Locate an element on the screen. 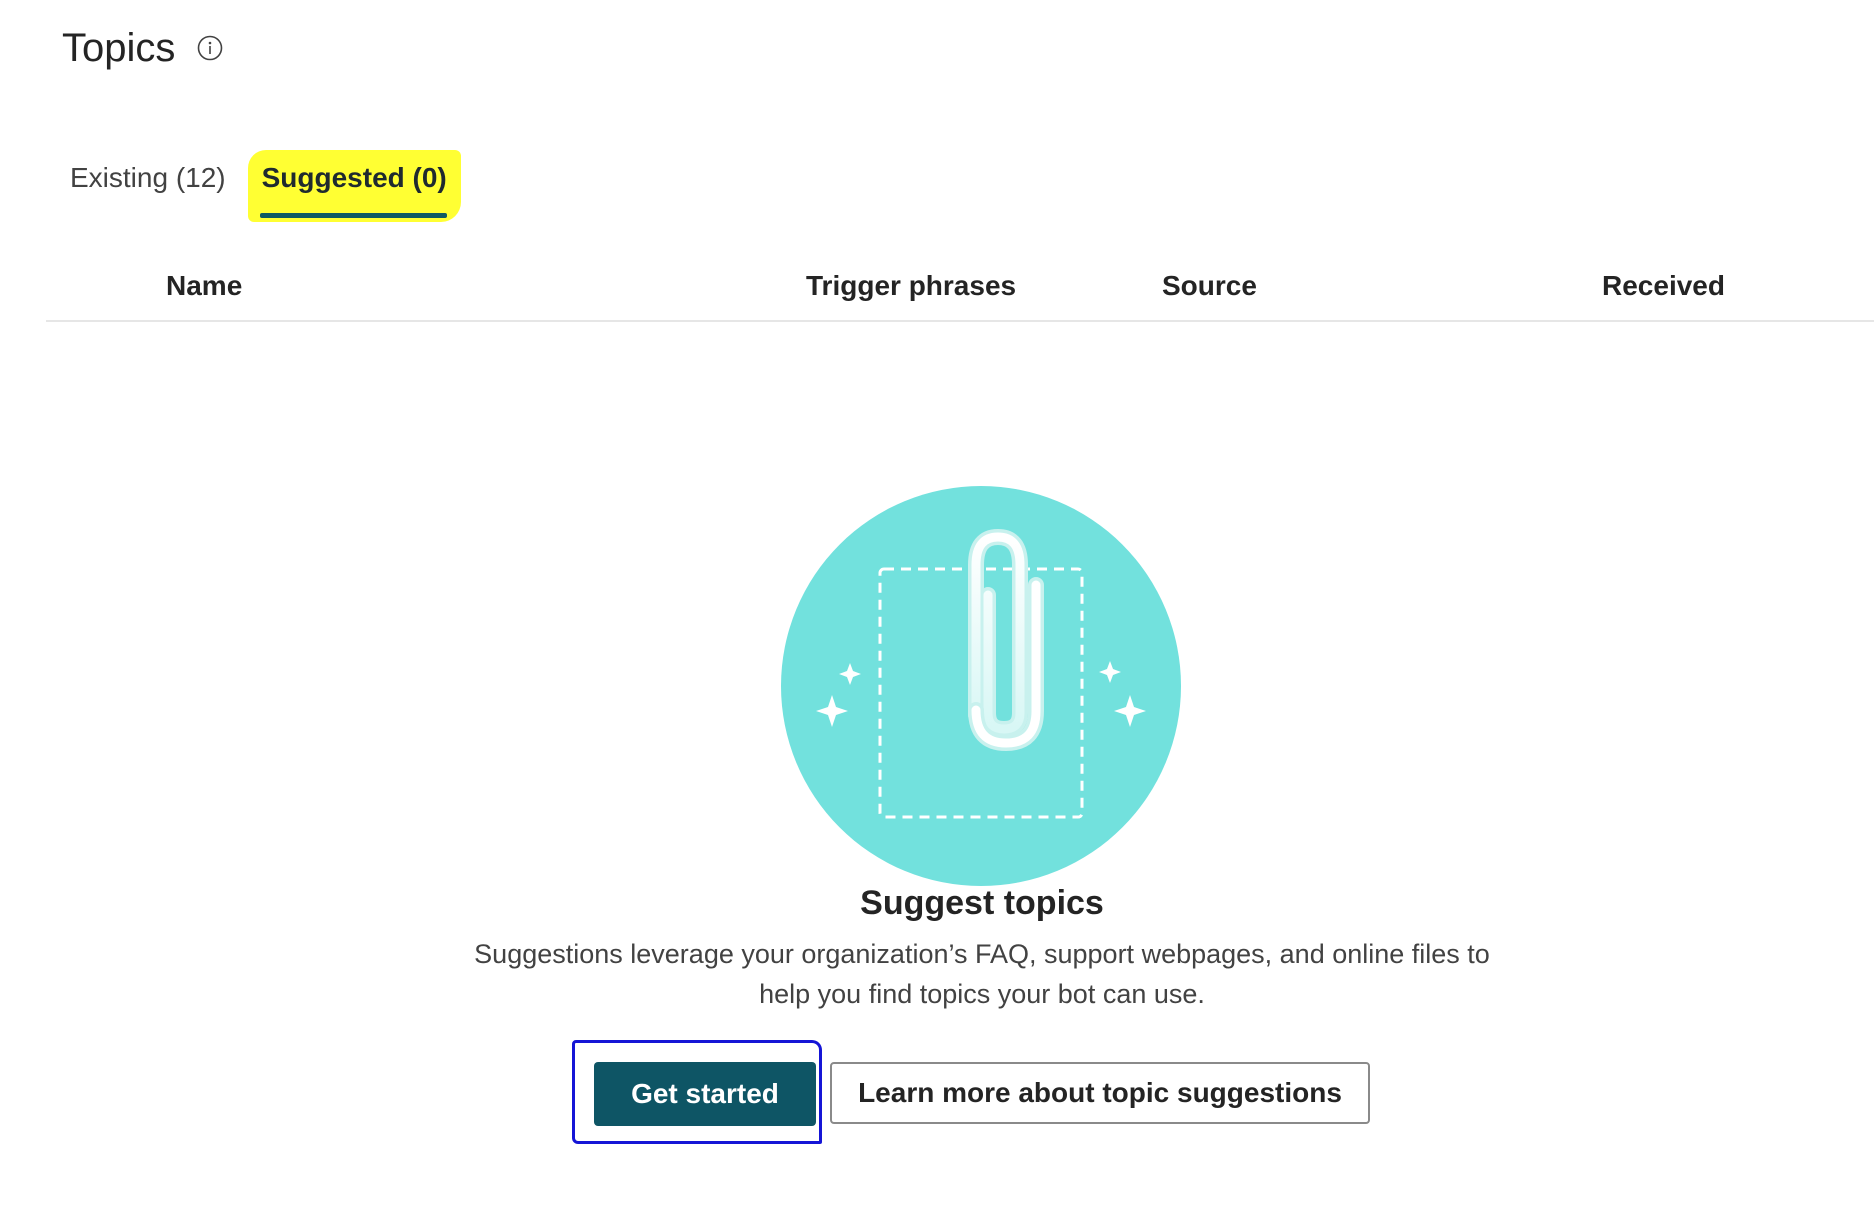 The image size is (1874, 1223). topic-tabs: Existing (12) Suggested (0) is located at coordinates (260, 186).